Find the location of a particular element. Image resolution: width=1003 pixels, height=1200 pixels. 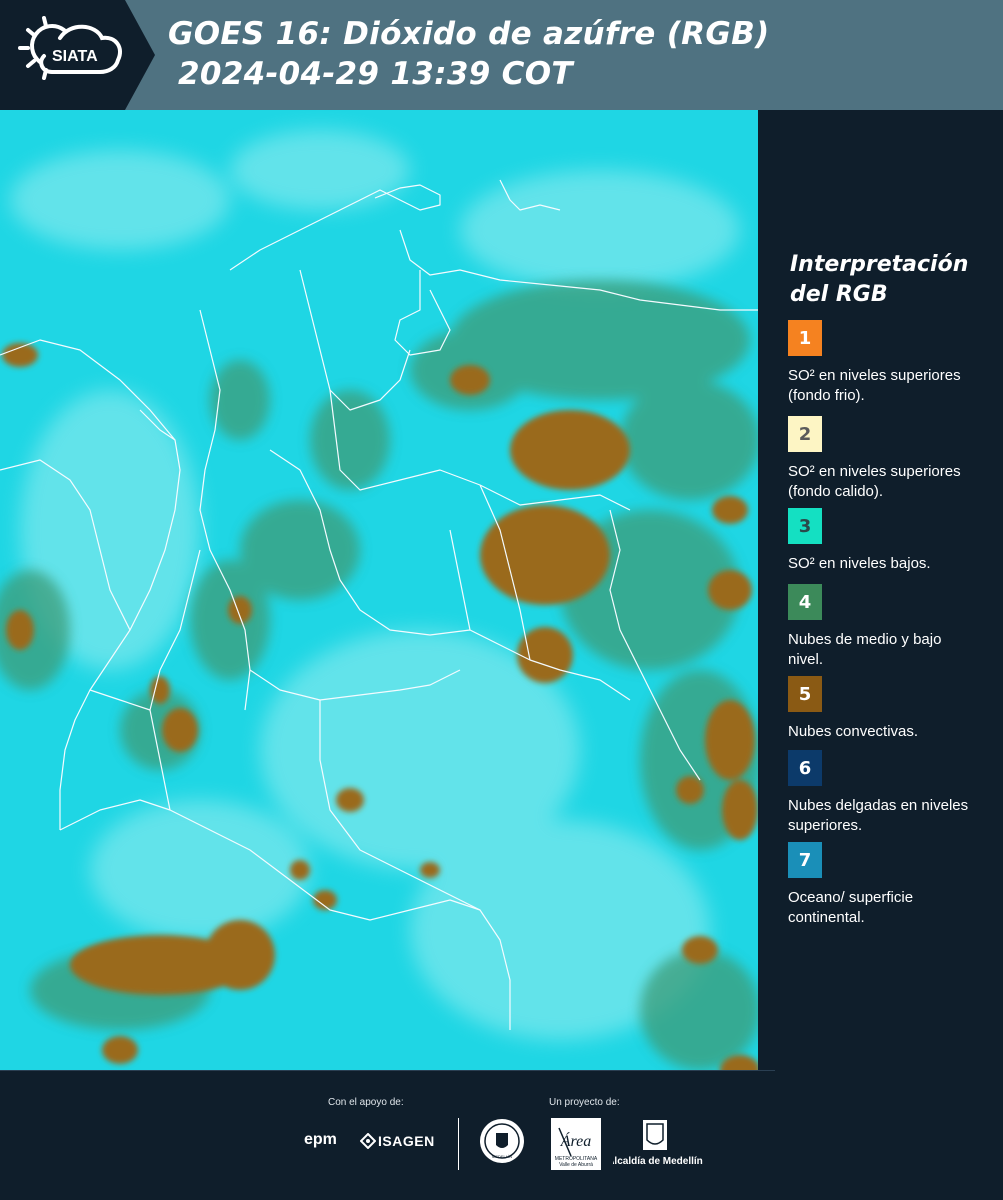

legend-title-line2: del RGB is located at coordinates (839, 294).